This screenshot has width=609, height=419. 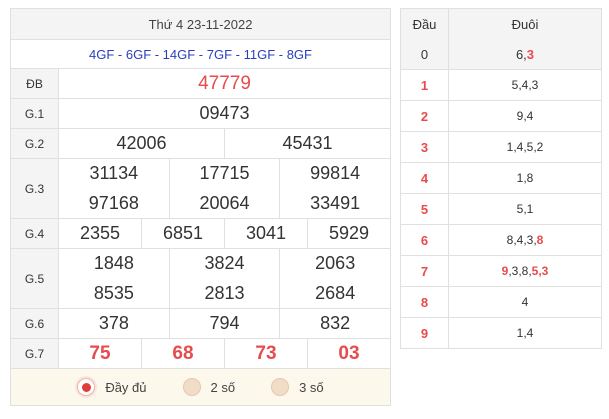 I want to click on head-column-title: Đầu, so click(x=425, y=24).